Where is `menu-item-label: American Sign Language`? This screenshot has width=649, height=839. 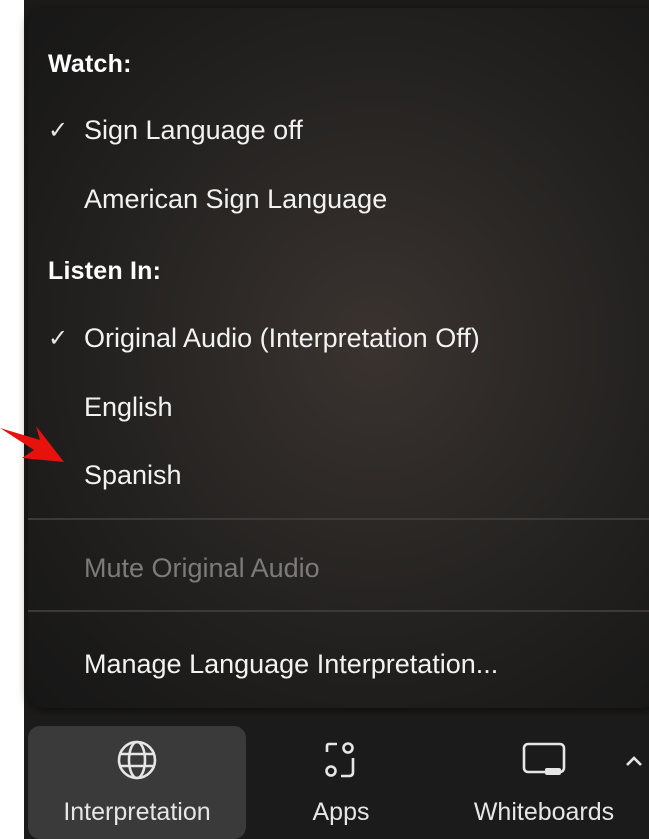 menu-item-label: American Sign Language is located at coordinates (236, 198).